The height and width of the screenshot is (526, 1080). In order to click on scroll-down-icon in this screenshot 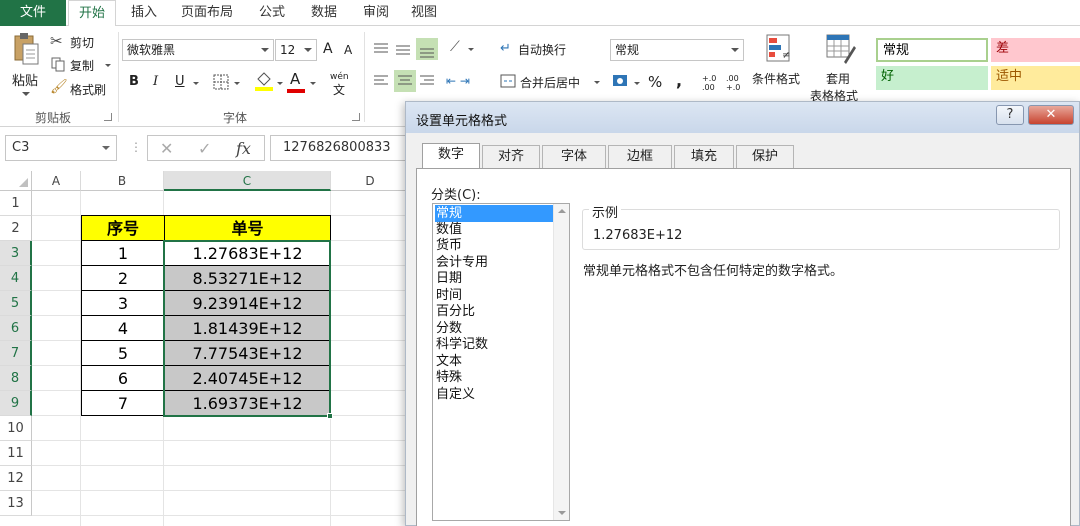, I will do `click(562, 513)`.